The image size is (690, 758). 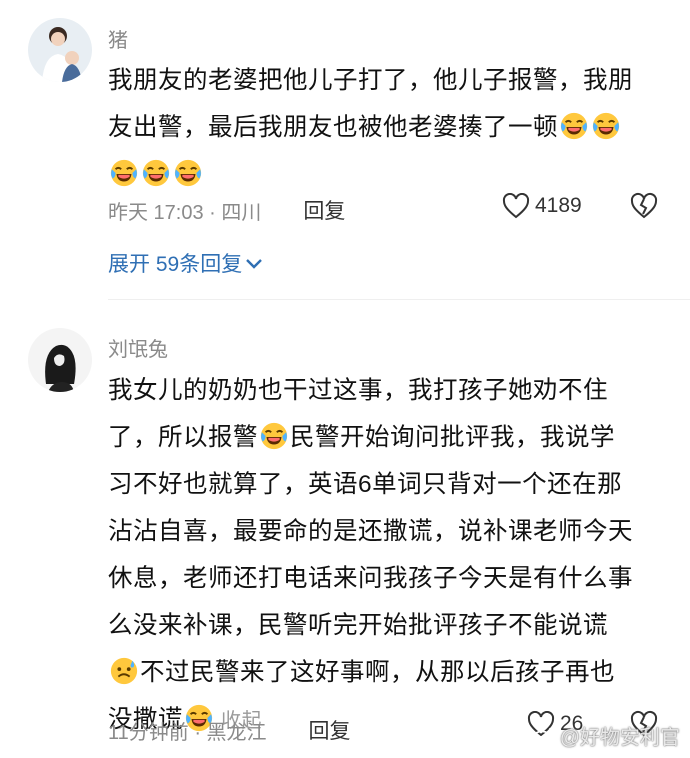 What do you see at coordinates (118, 38) in the screenshot?
I see `username: 猪` at bounding box center [118, 38].